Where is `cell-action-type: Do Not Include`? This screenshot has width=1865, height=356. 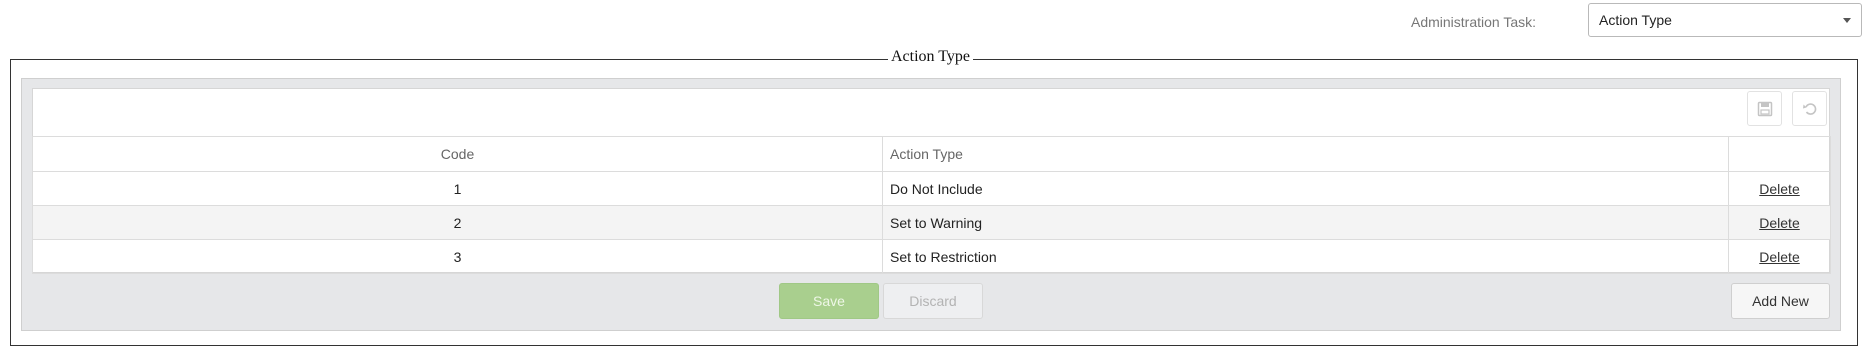 cell-action-type: Do Not Include is located at coordinates (1305, 188).